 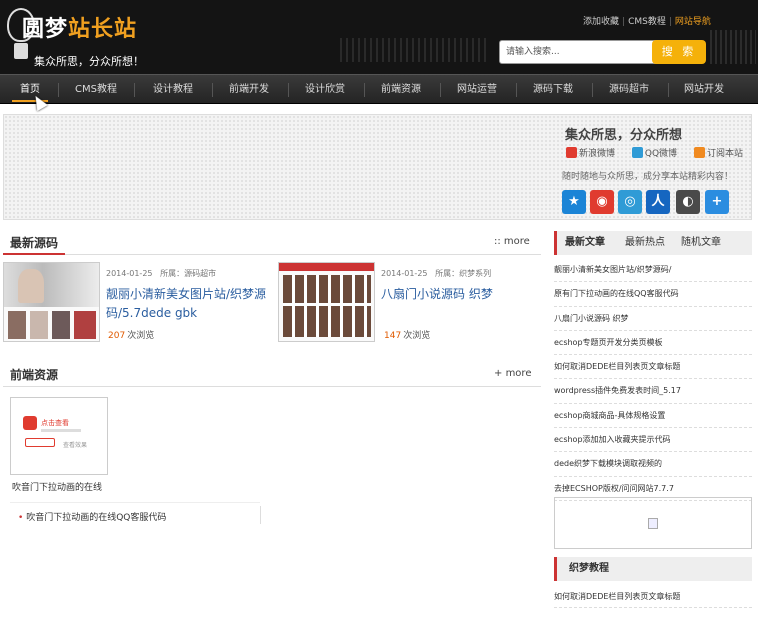 What do you see at coordinates (645, 243) in the screenshot?
I see `tab-hot-articles: 最新热点` at bounding box center [645, 243].